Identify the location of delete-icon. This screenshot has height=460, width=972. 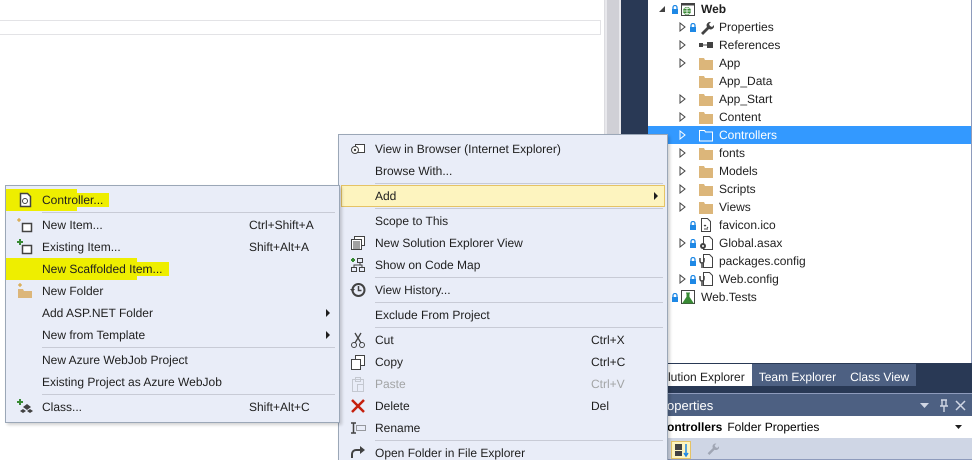
(358, 406).